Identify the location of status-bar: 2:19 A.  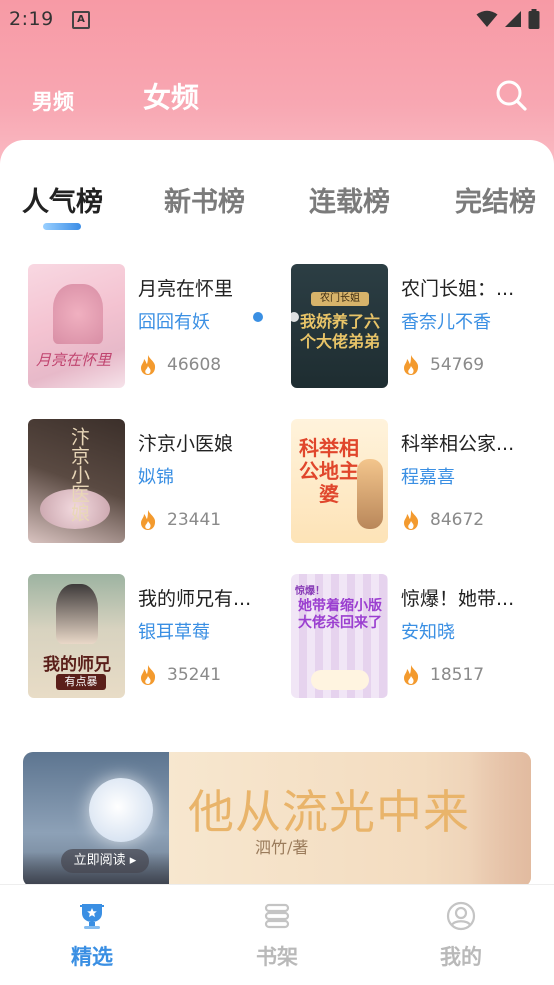
(277, 20).